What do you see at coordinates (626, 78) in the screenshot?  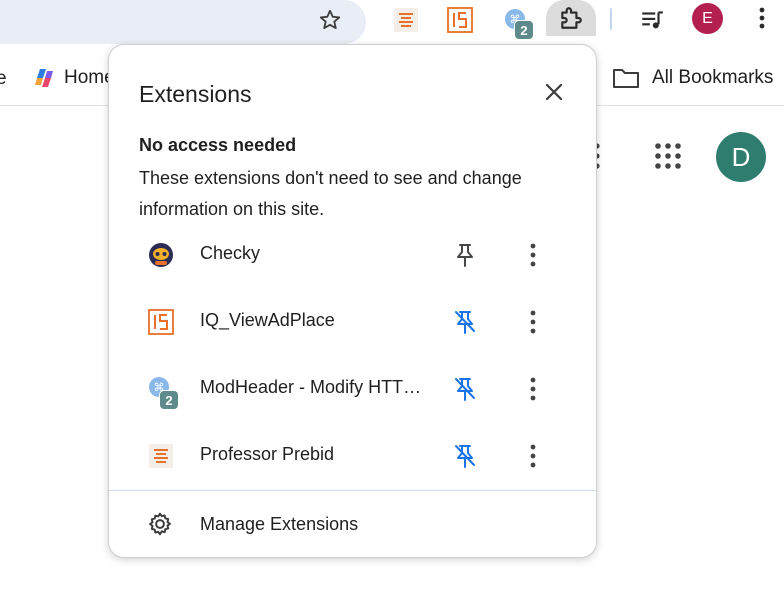 I see `folder-icon` at bounding box center [626, 78].